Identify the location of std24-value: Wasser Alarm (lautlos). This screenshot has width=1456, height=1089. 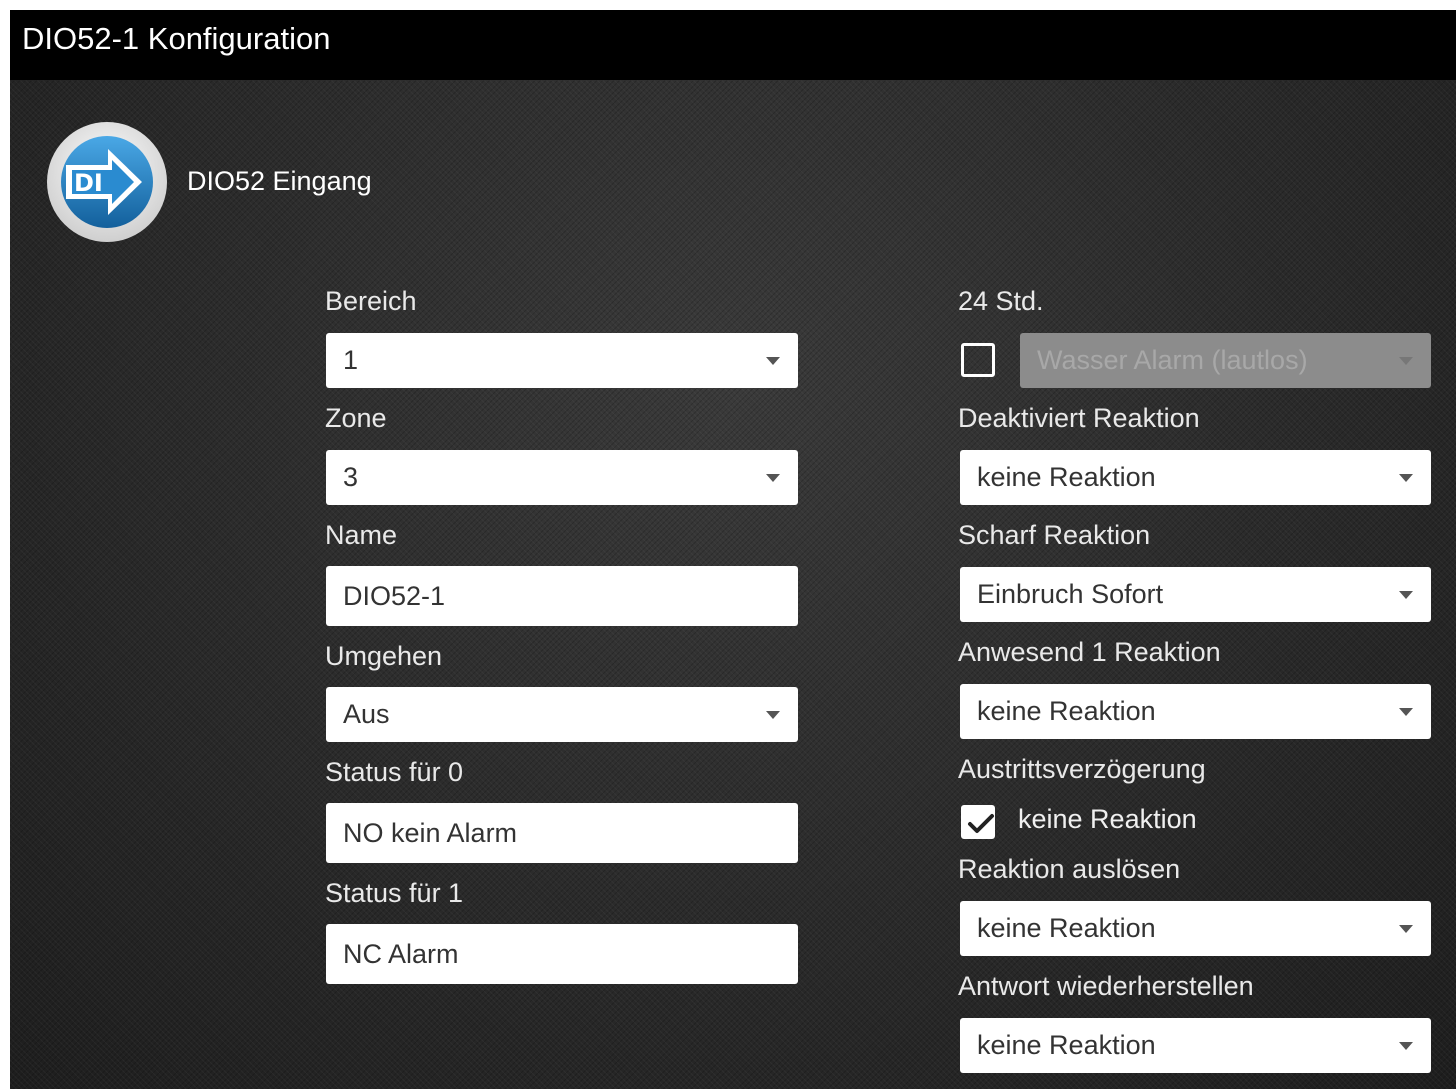
(1172, 360).